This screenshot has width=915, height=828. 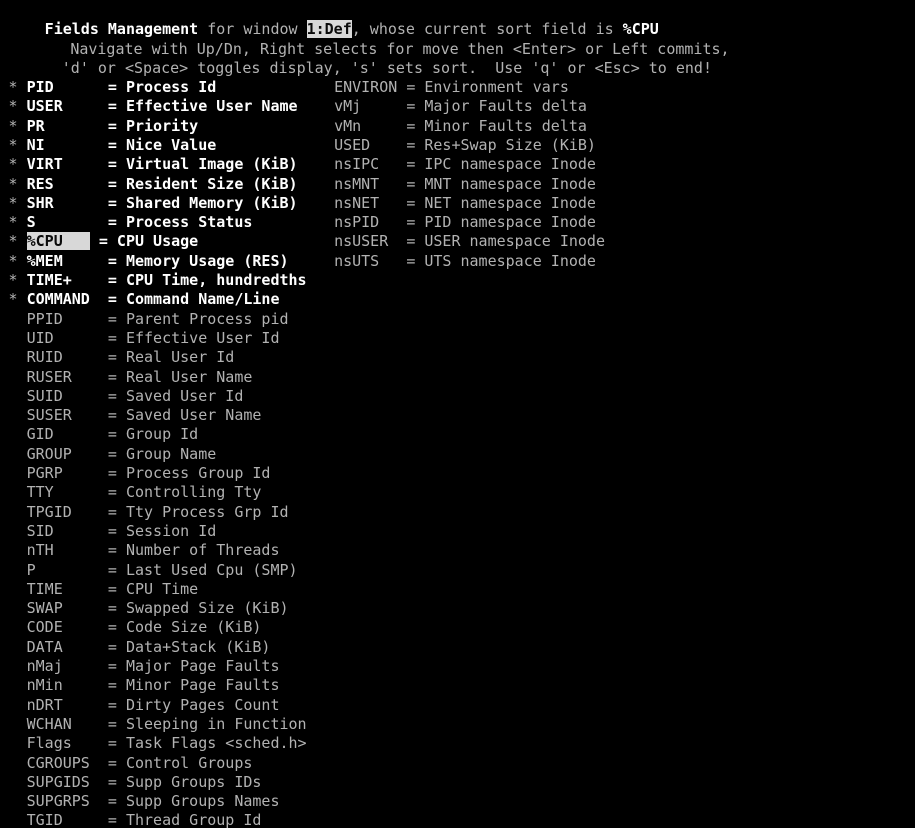 What do you see at coordinates (113, 454) in the screenshot?
I see `field-row: GROUP = Group Name` at bounding box center [113, 454].